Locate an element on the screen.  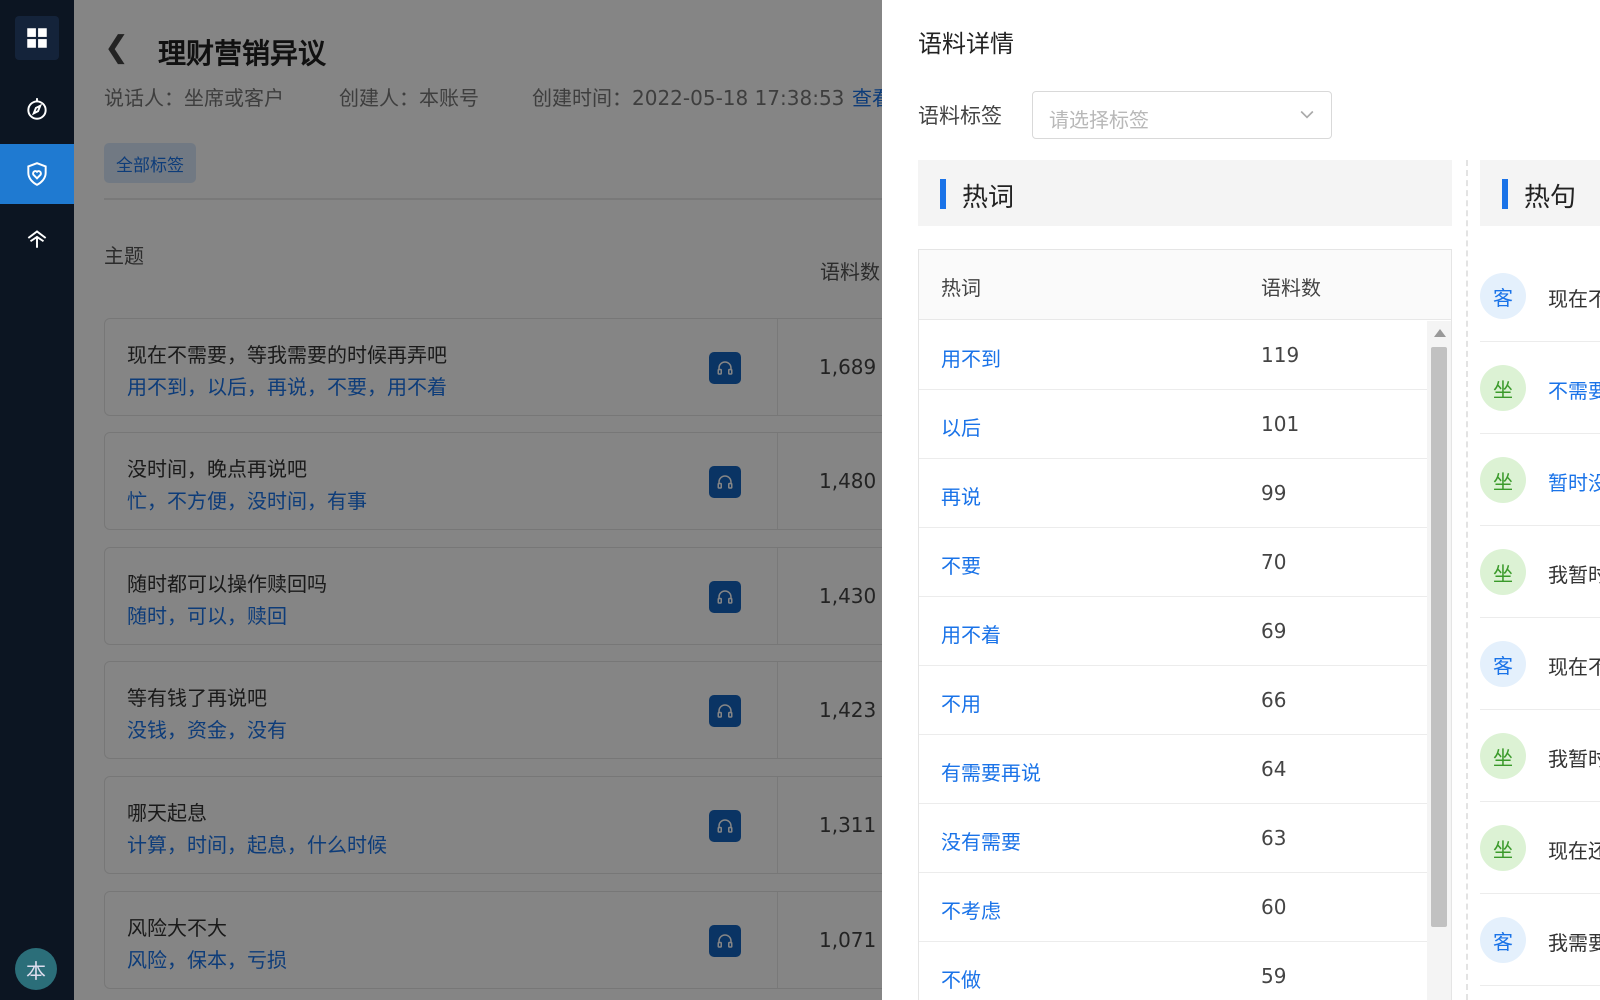
scroll-up-icon is located at coordinates (1440, 333).